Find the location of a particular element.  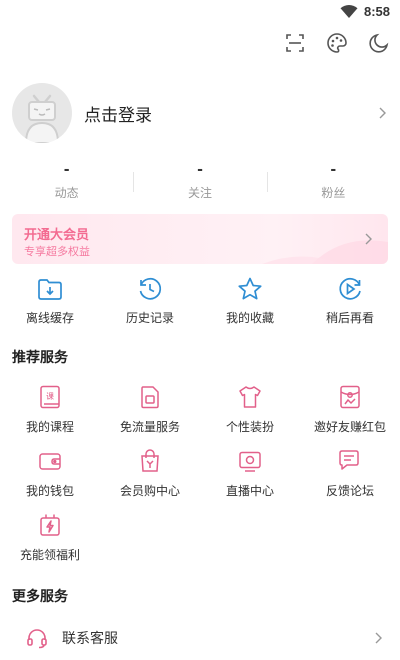

quick-action-label: 离线缓存 is located at coordinates (49, 318).